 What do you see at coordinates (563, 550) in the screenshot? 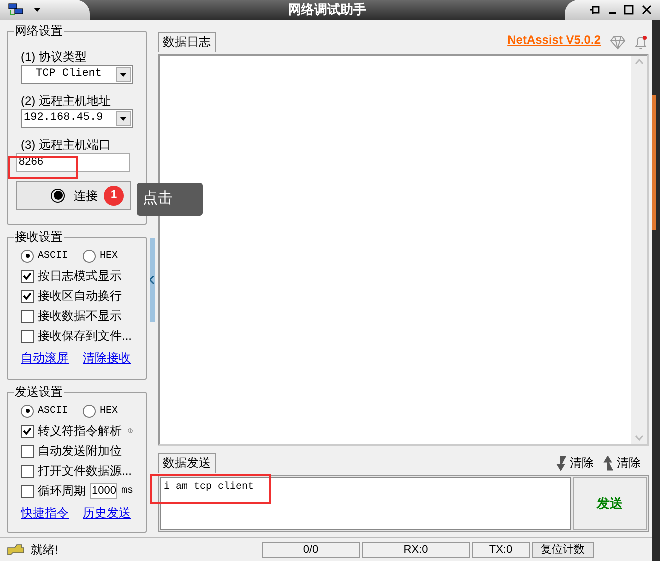
I see `reset-count-button: 复位计数` at bounding box center [563, 550].